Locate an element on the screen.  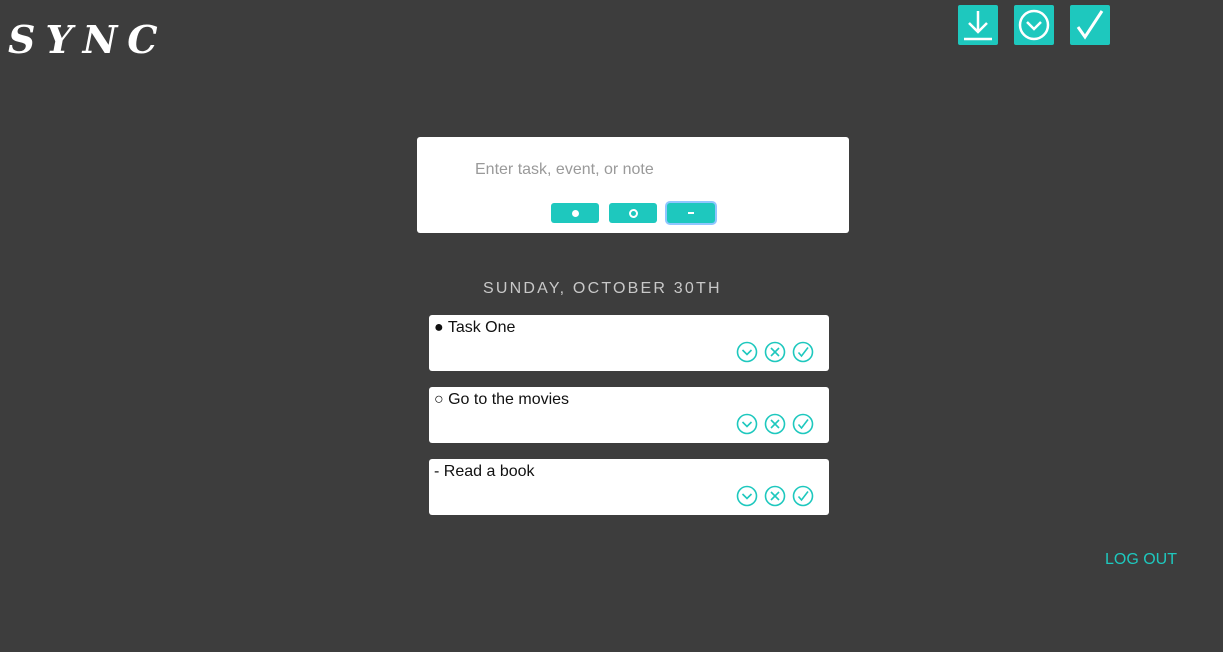
check-icon is located at coordinates (1090, 25).